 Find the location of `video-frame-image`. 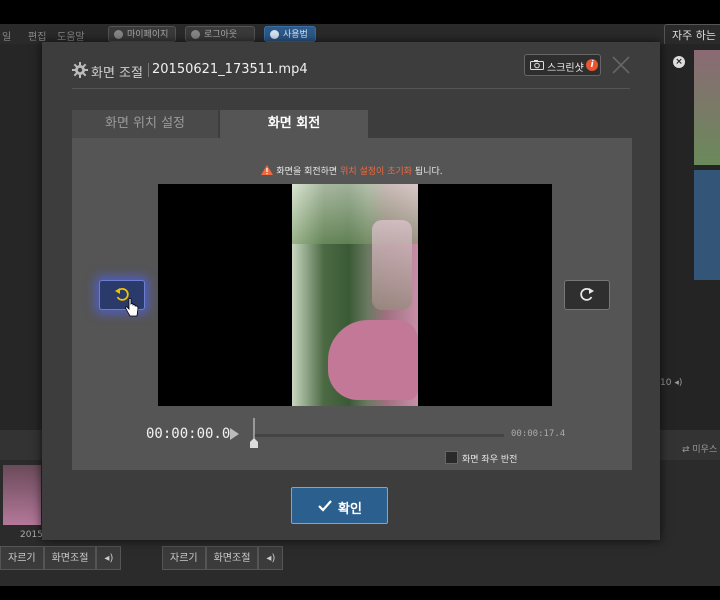

video-frame-image is located at coordinates (355, 295).